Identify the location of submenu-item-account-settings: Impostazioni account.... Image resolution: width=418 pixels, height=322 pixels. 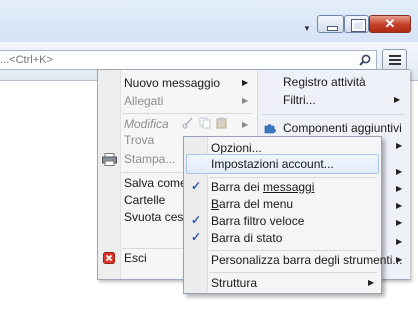
(282, 164).